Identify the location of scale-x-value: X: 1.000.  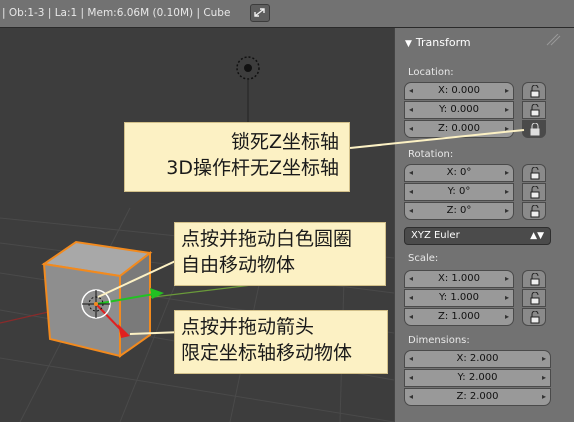
(459, 278).